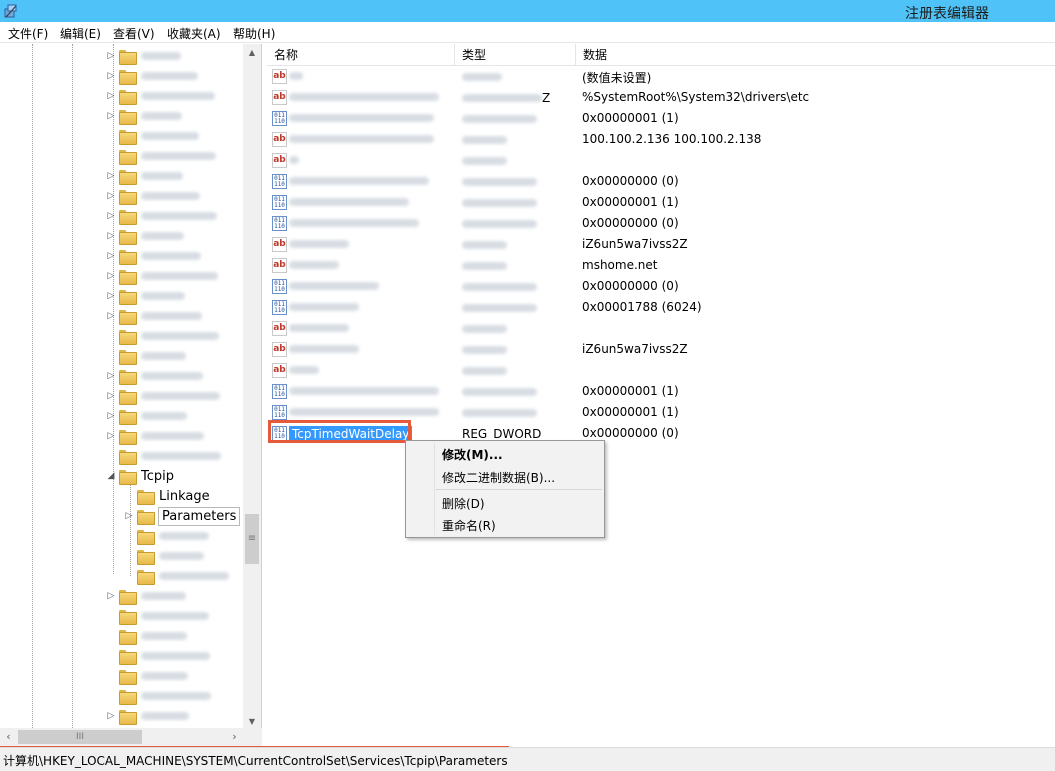 The width and height of the screenshot is (1055, 771). What do you see at coordinates (182, 516) in the screenshot?
I see `tree-node-parameters: ▷ Parameters` at bounding box center [182, 516].